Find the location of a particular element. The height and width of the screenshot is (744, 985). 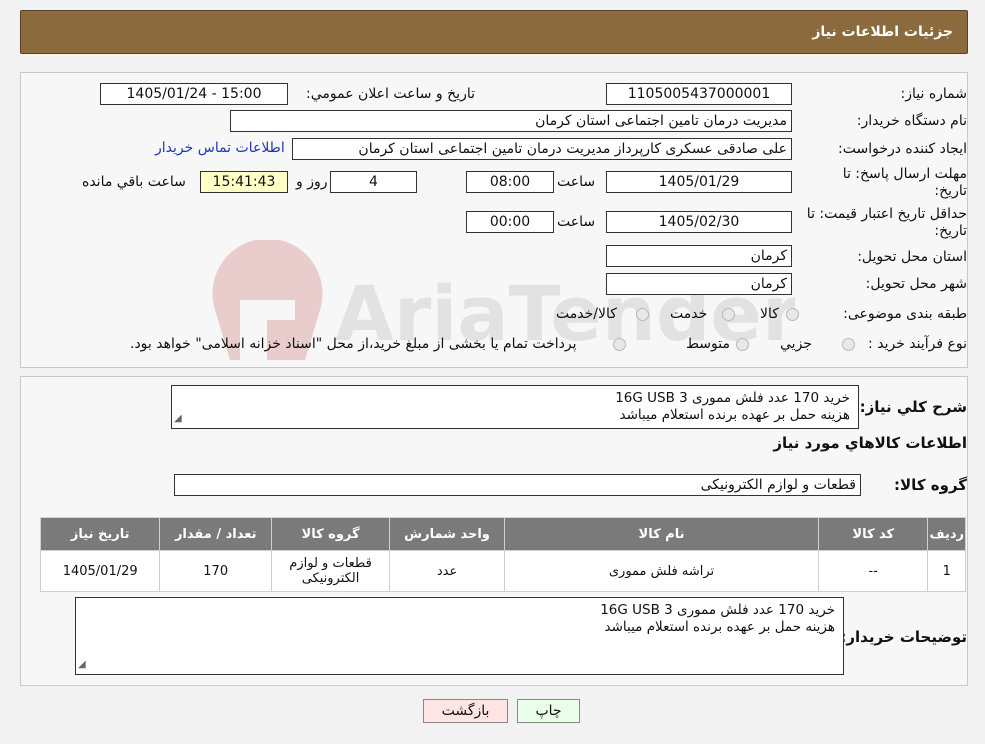

summary-label: شرح کلي نياز: is located at coordinates (913, 407).